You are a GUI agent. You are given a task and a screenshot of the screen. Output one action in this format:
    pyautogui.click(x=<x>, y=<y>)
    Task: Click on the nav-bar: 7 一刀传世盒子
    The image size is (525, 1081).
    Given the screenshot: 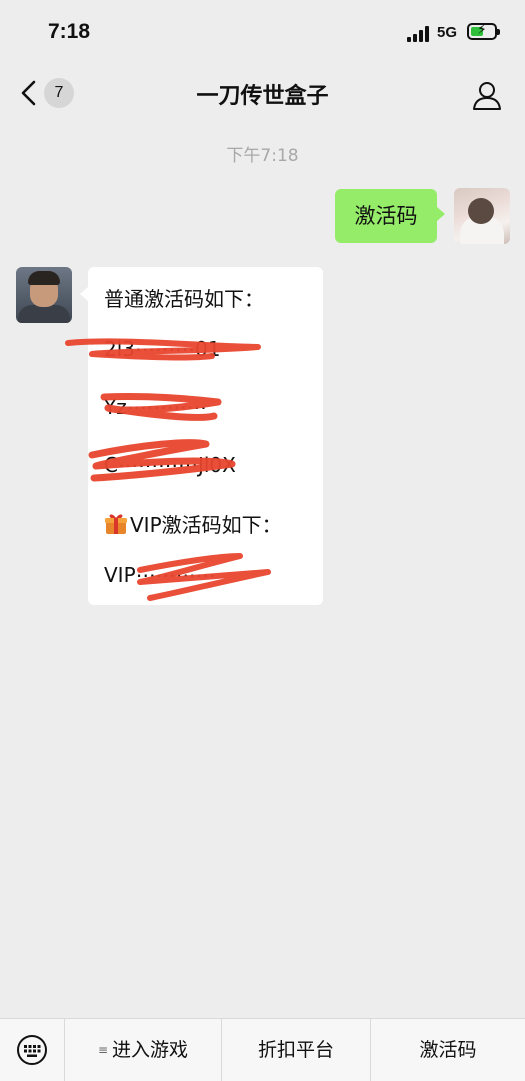 What is the action you would take?
    pyautogui.click(x=262, y=94)
    